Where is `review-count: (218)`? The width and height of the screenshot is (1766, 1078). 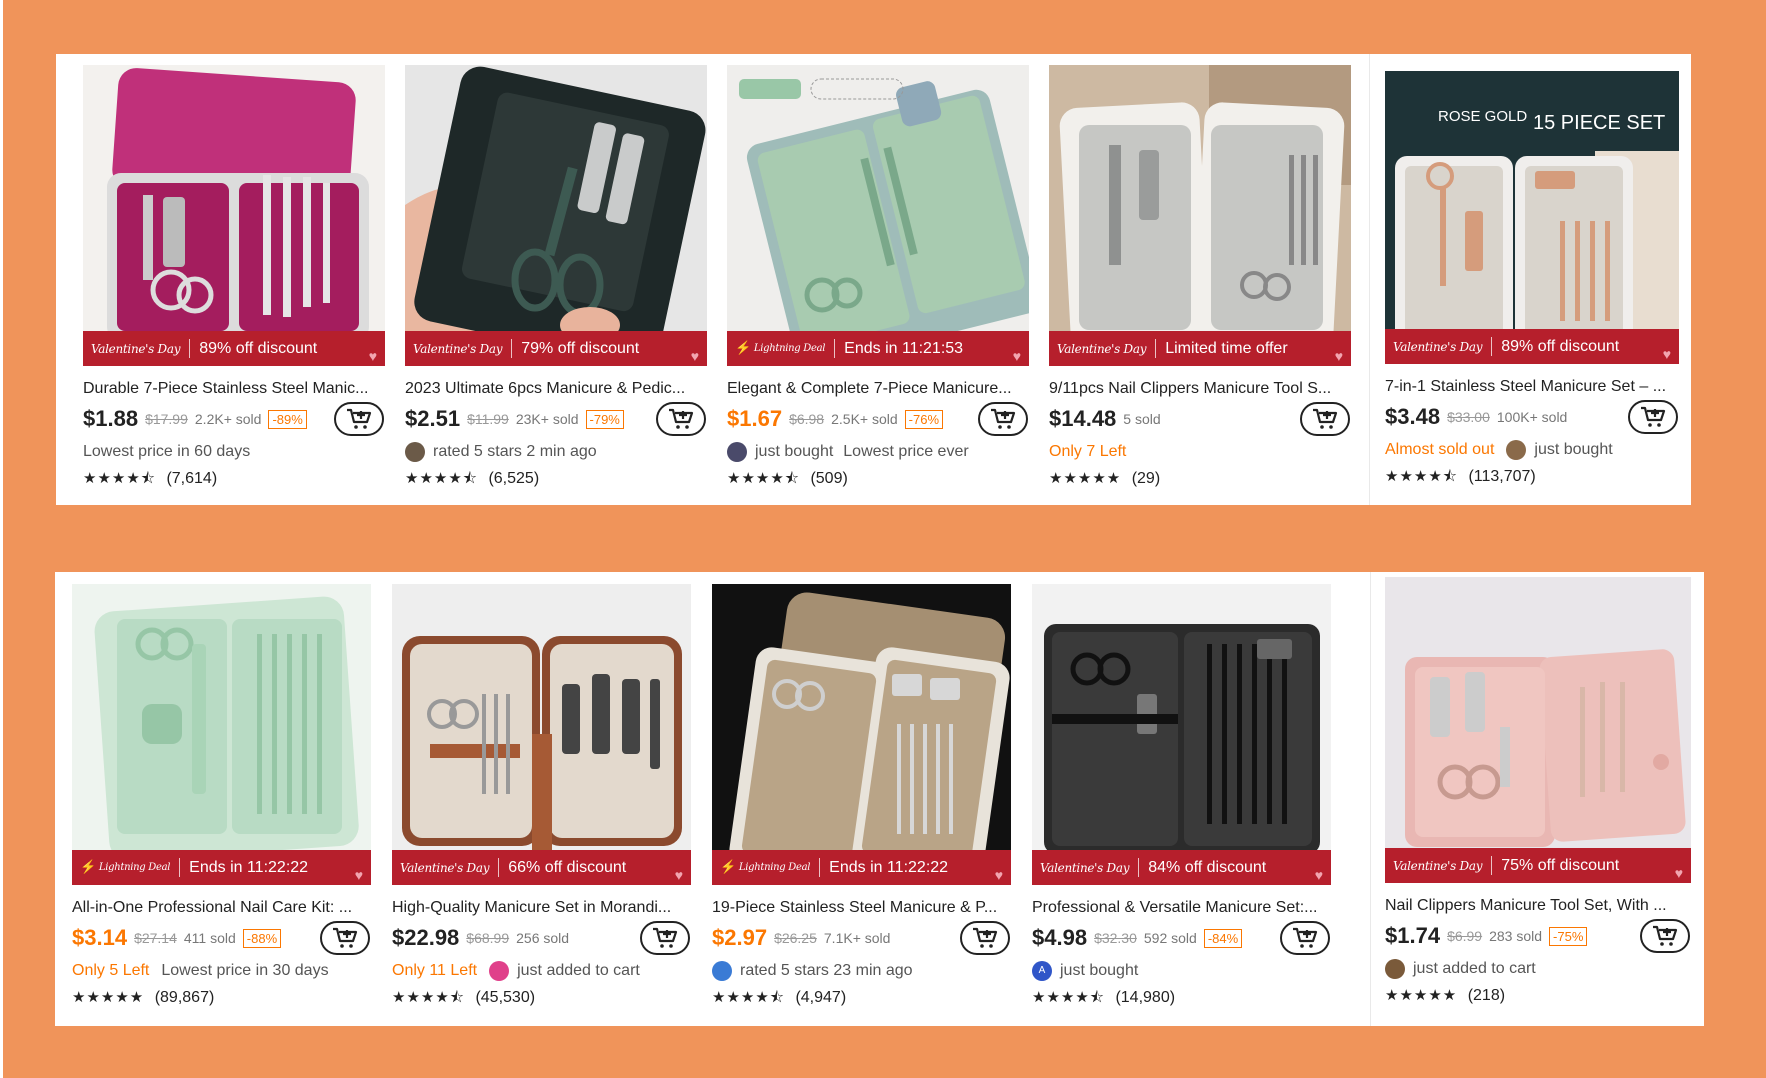
review-count: (218) is located at coordinates (1486, 995).